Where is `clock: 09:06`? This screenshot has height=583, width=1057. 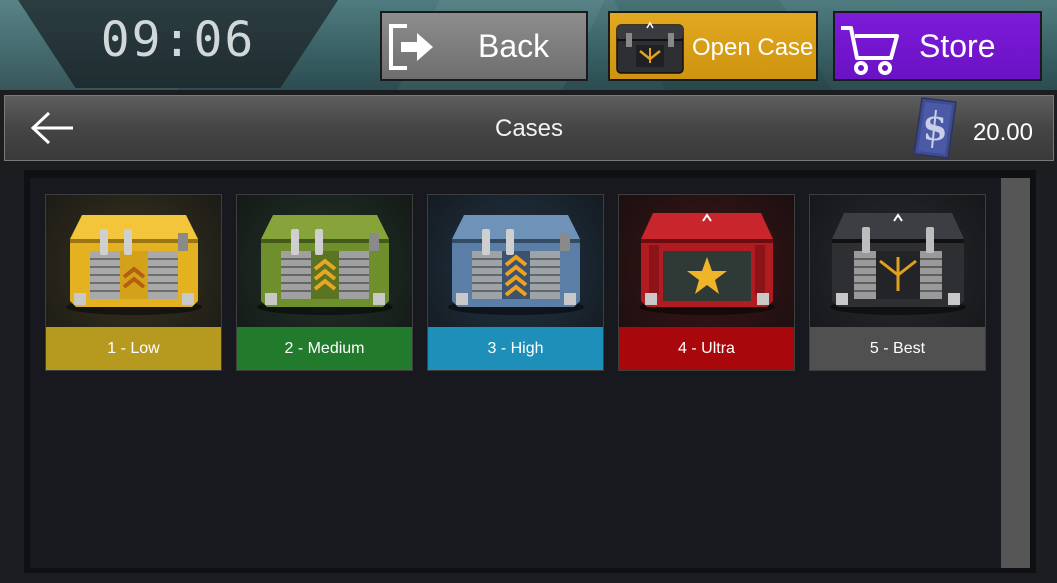
clock: 09:06 is located at coordinates (178, 40).